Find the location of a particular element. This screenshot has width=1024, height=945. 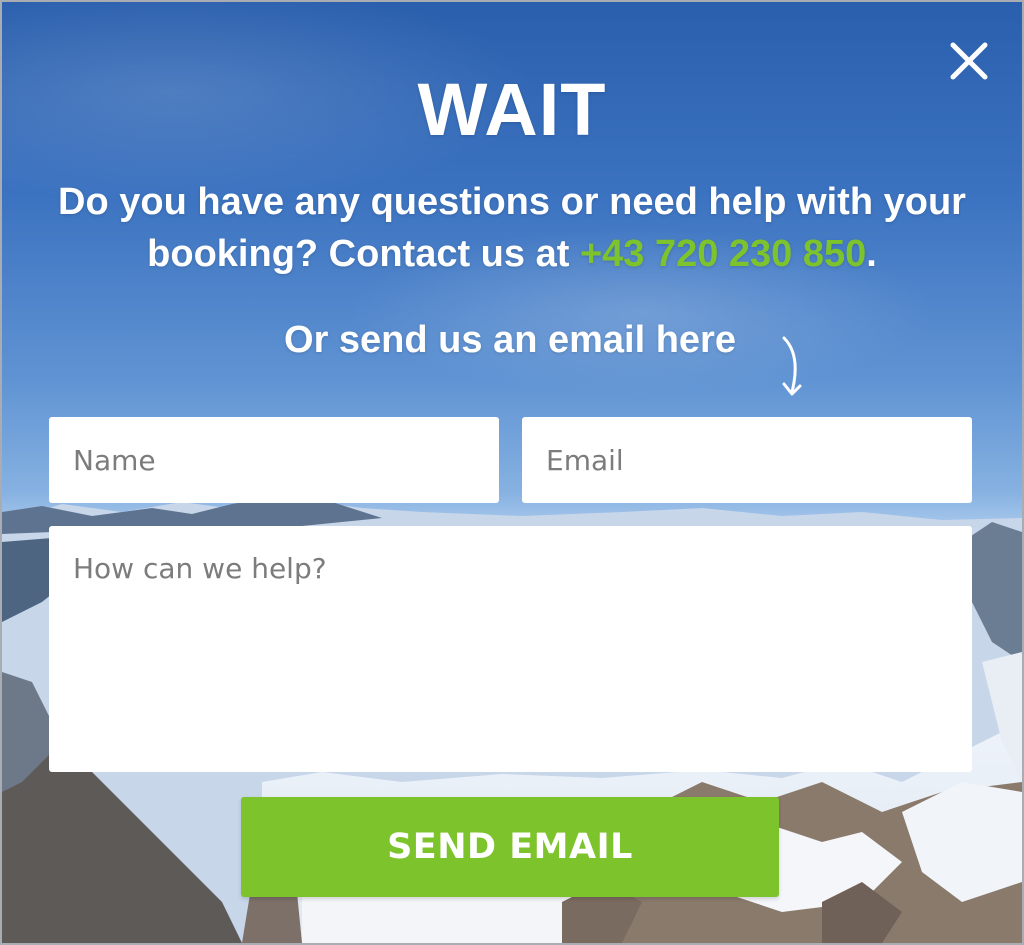

send-email-button: SEND EMAIL is located at coordinates (510, 847).